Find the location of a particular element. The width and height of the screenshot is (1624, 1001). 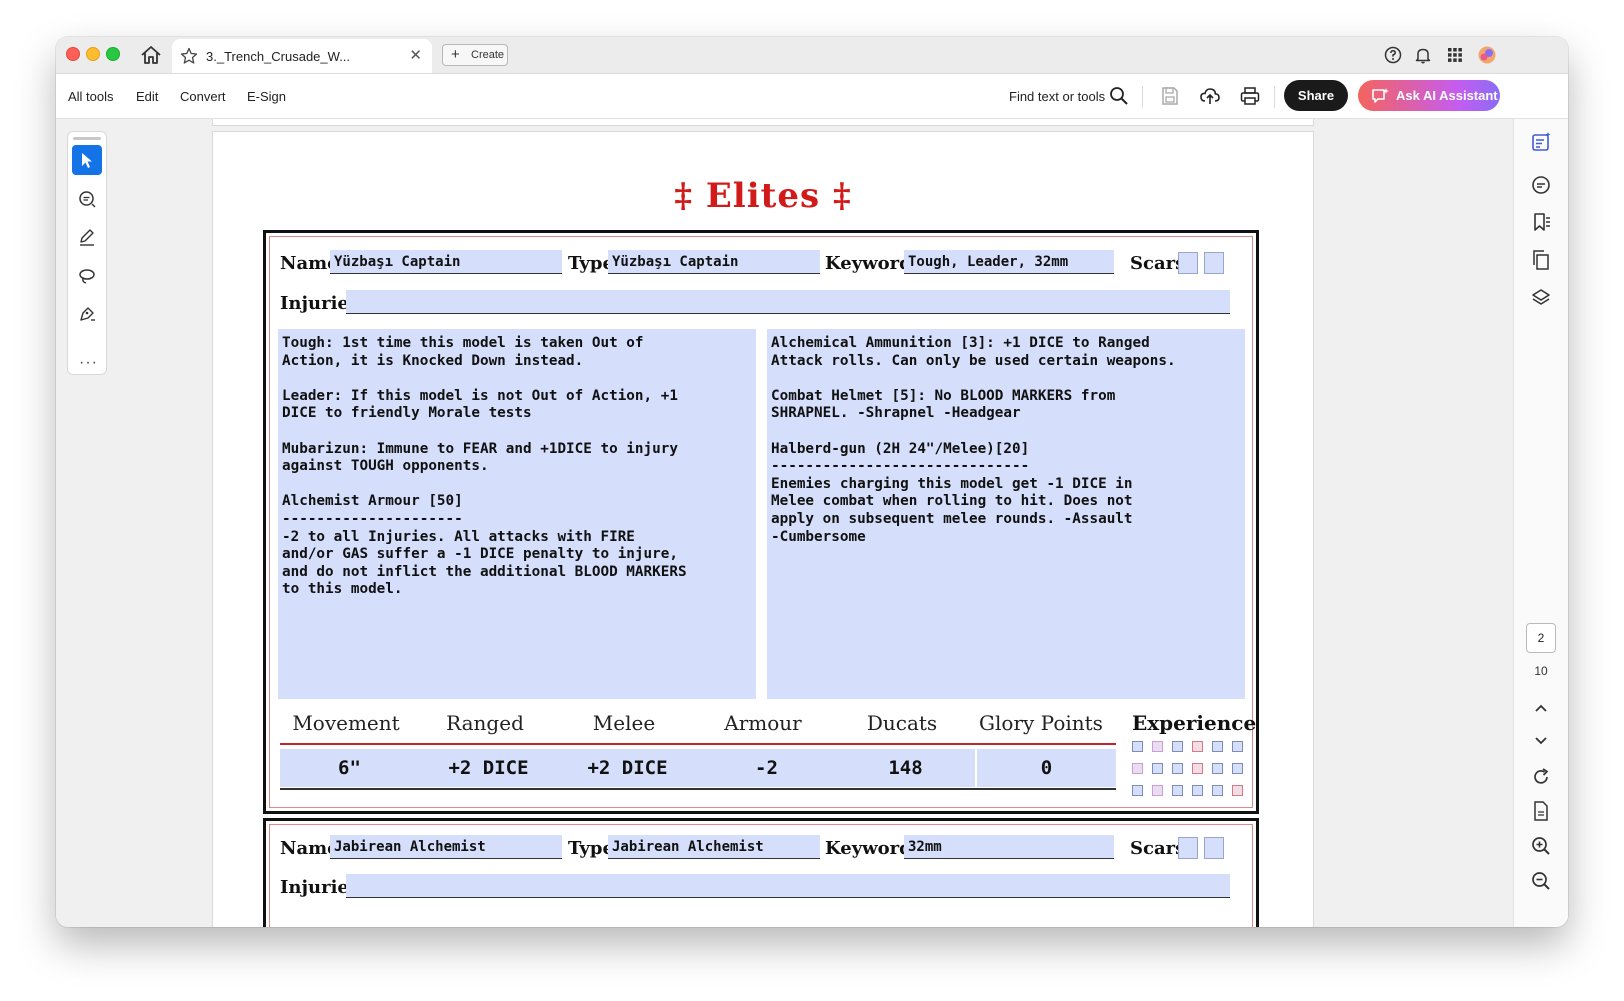

document-tab: 3._Trench_Crusade_W... ✕ is located at coordinates (302, 56).